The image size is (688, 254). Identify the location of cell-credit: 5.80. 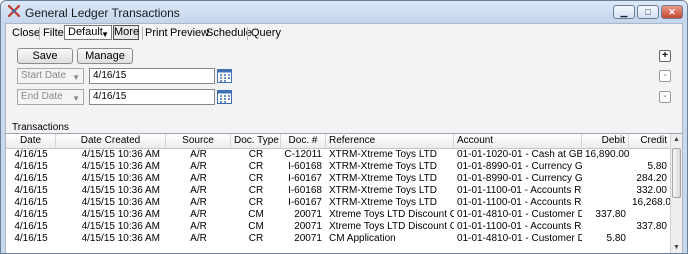
(657, 166).